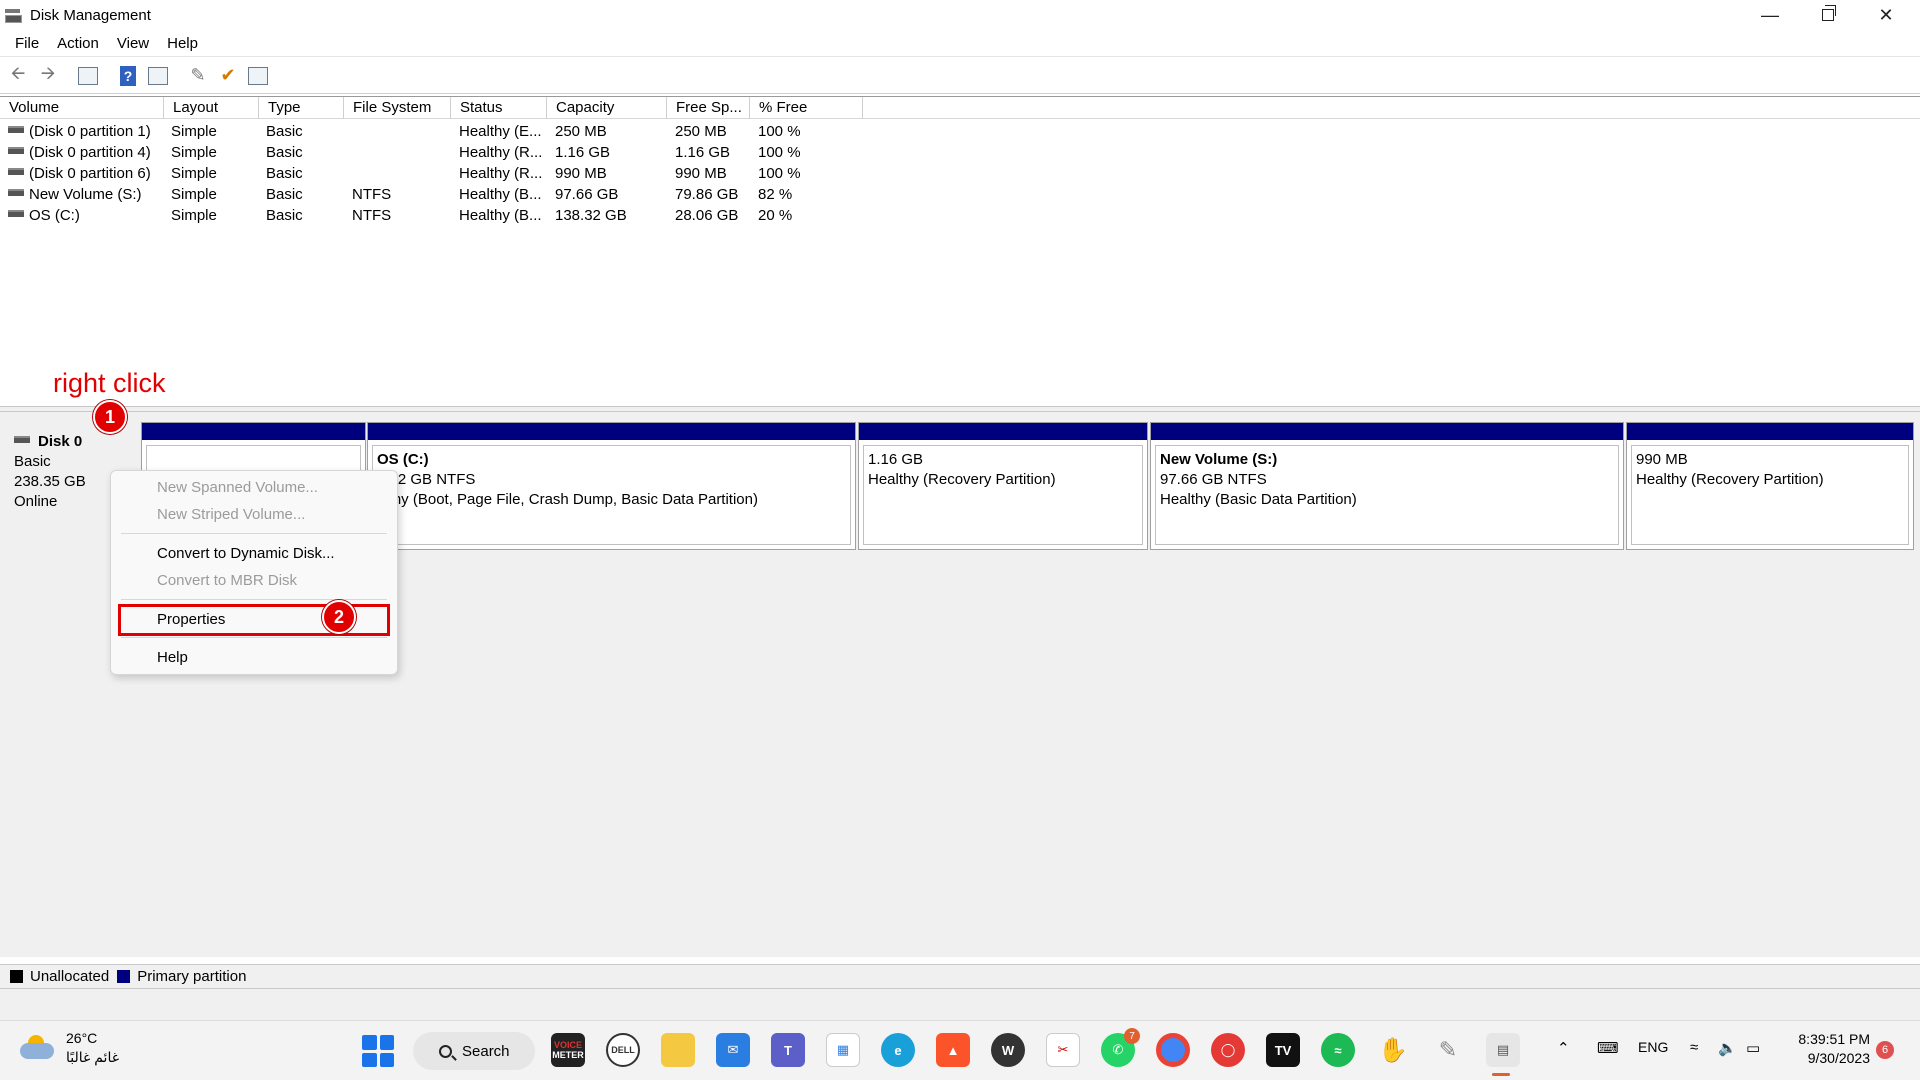 The height and width of the screenshot is (1080, 1920). Describe the element at coordinates (1838, 1058) in the screenshot. I see `clock-date: 9/30/2023` at that location.